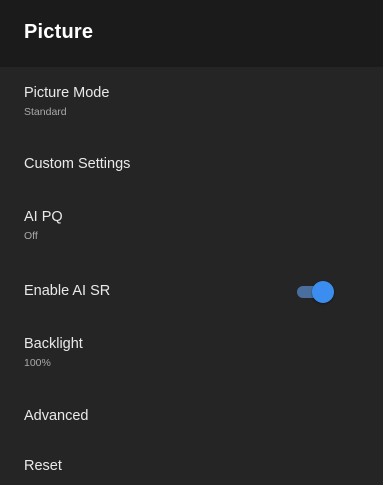  Describe the element at coordinates (45, 112) in the screenshot. I see `menu-item-value: Standard` at that location.